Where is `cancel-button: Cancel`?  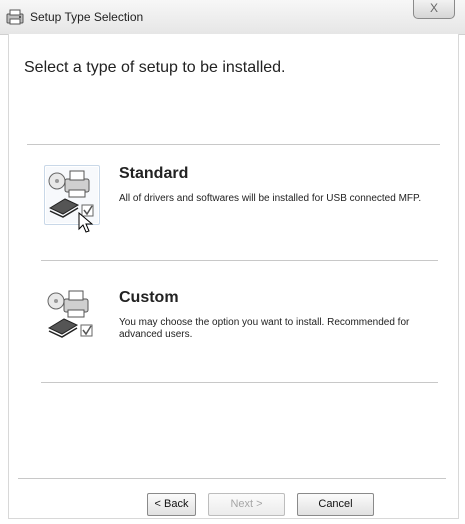
cancel-button: Cancel is located at coordinates (335, 504).